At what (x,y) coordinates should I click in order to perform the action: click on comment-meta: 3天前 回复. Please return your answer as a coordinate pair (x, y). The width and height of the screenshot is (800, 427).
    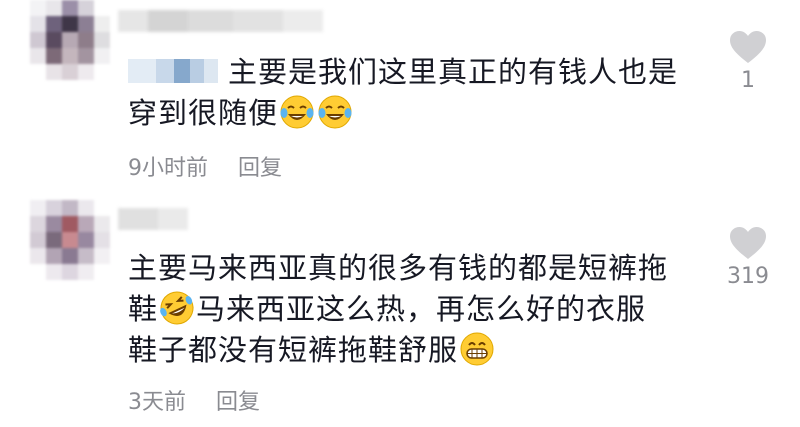
    Looking at the image, I should click on (194, 400).